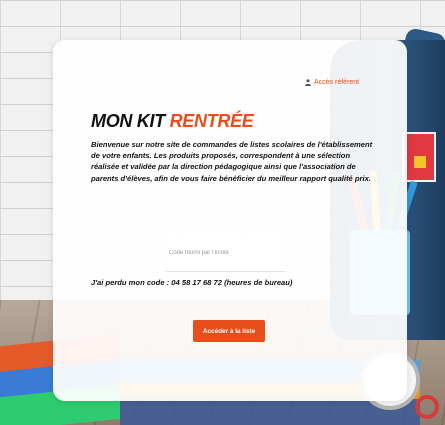  Describe the element at coordinates (420, 162) in the screenshot. I see `backpack-tag-square` at that location.